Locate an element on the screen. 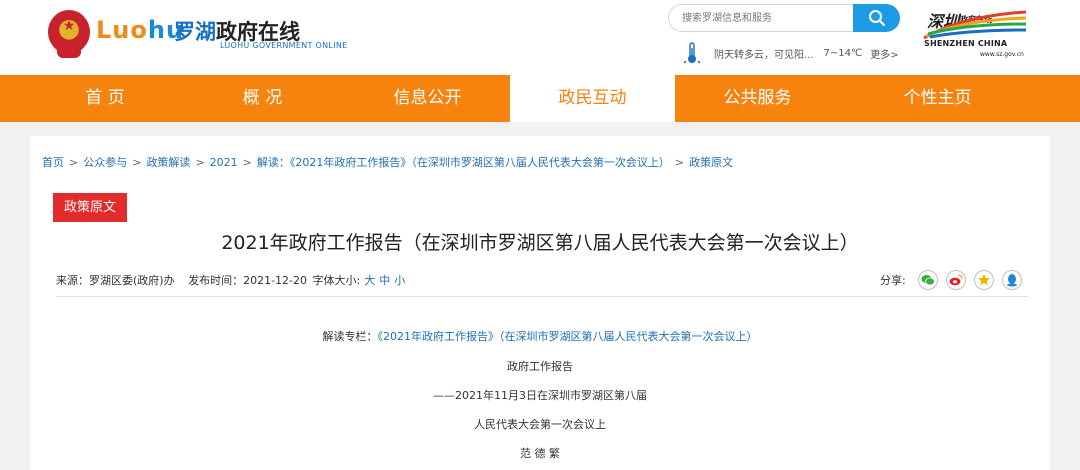  logo-text: Luohu 罗湖政府在线 LUOHU GOVERNMENT ONLINE is located at coordinates (221, 32).